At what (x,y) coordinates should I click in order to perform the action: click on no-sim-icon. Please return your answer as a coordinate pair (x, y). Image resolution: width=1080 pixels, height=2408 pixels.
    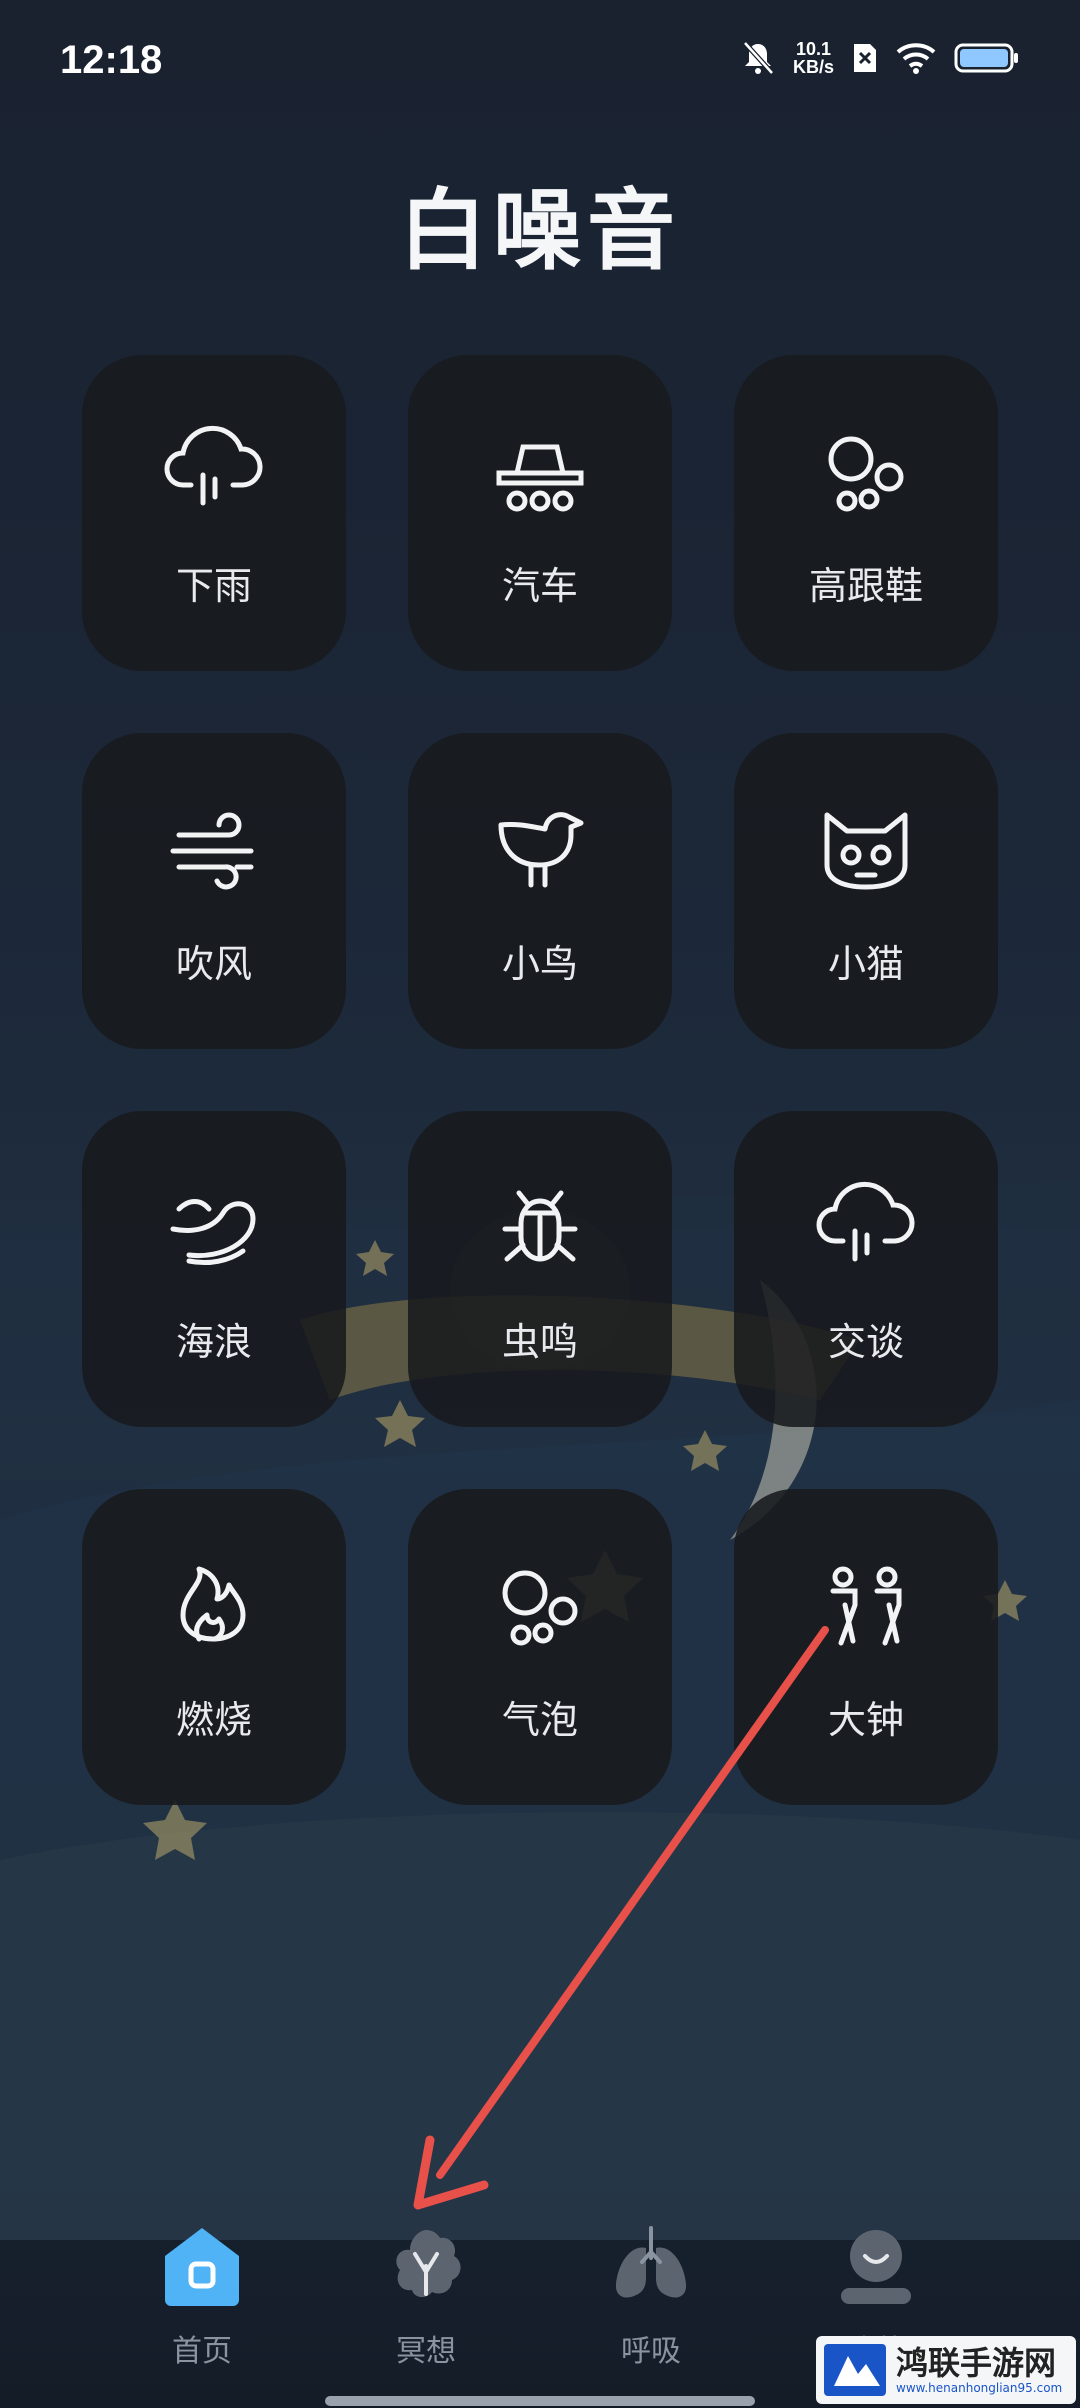
    Looking at the image, I should click on (865, 58).